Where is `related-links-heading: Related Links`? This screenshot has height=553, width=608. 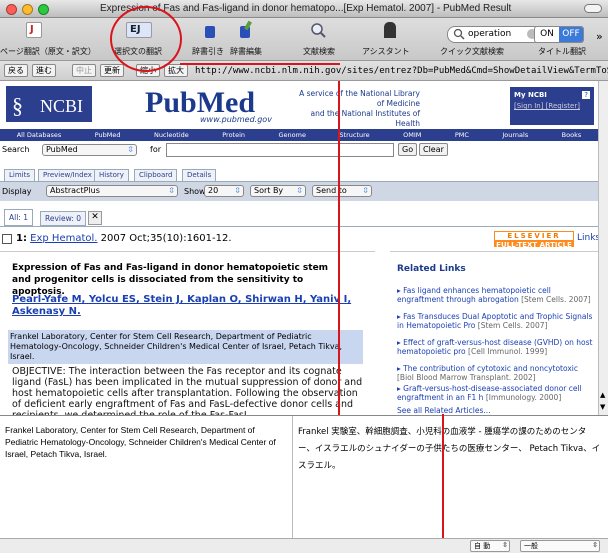 related-links-heading: Related Links is located at coordinates (431, 269).